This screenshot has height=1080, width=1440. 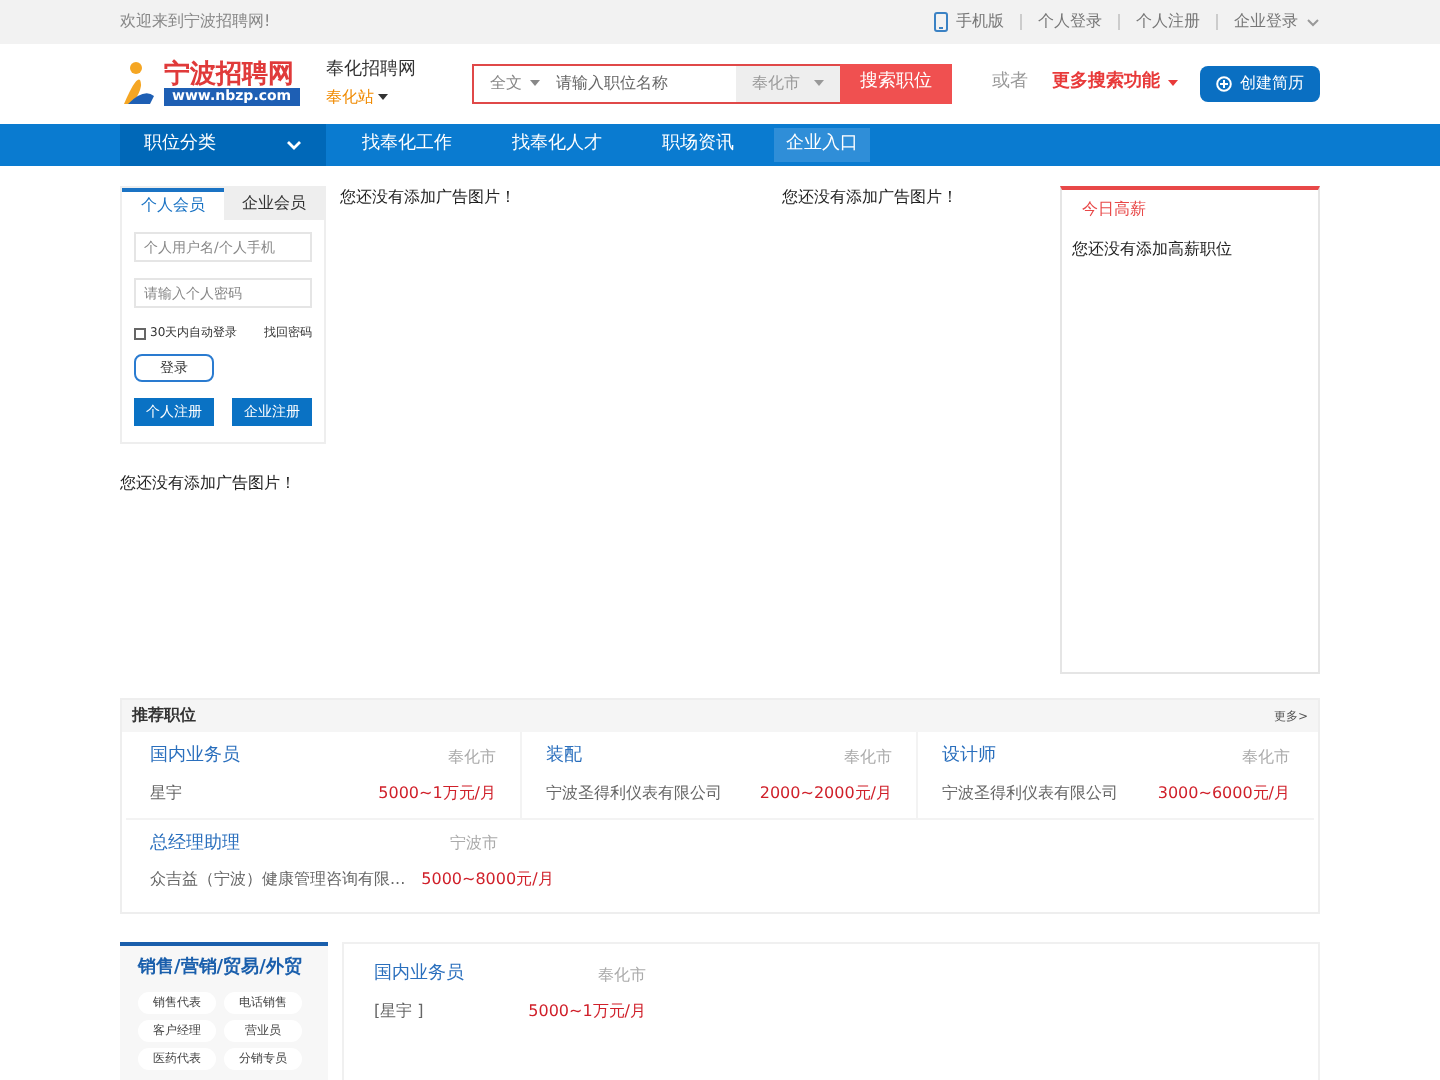 What do you see at coordinates (487, 880) in the screenshot?
I see `salary: 5000~8000元/月` at bounding box center [487, 880].